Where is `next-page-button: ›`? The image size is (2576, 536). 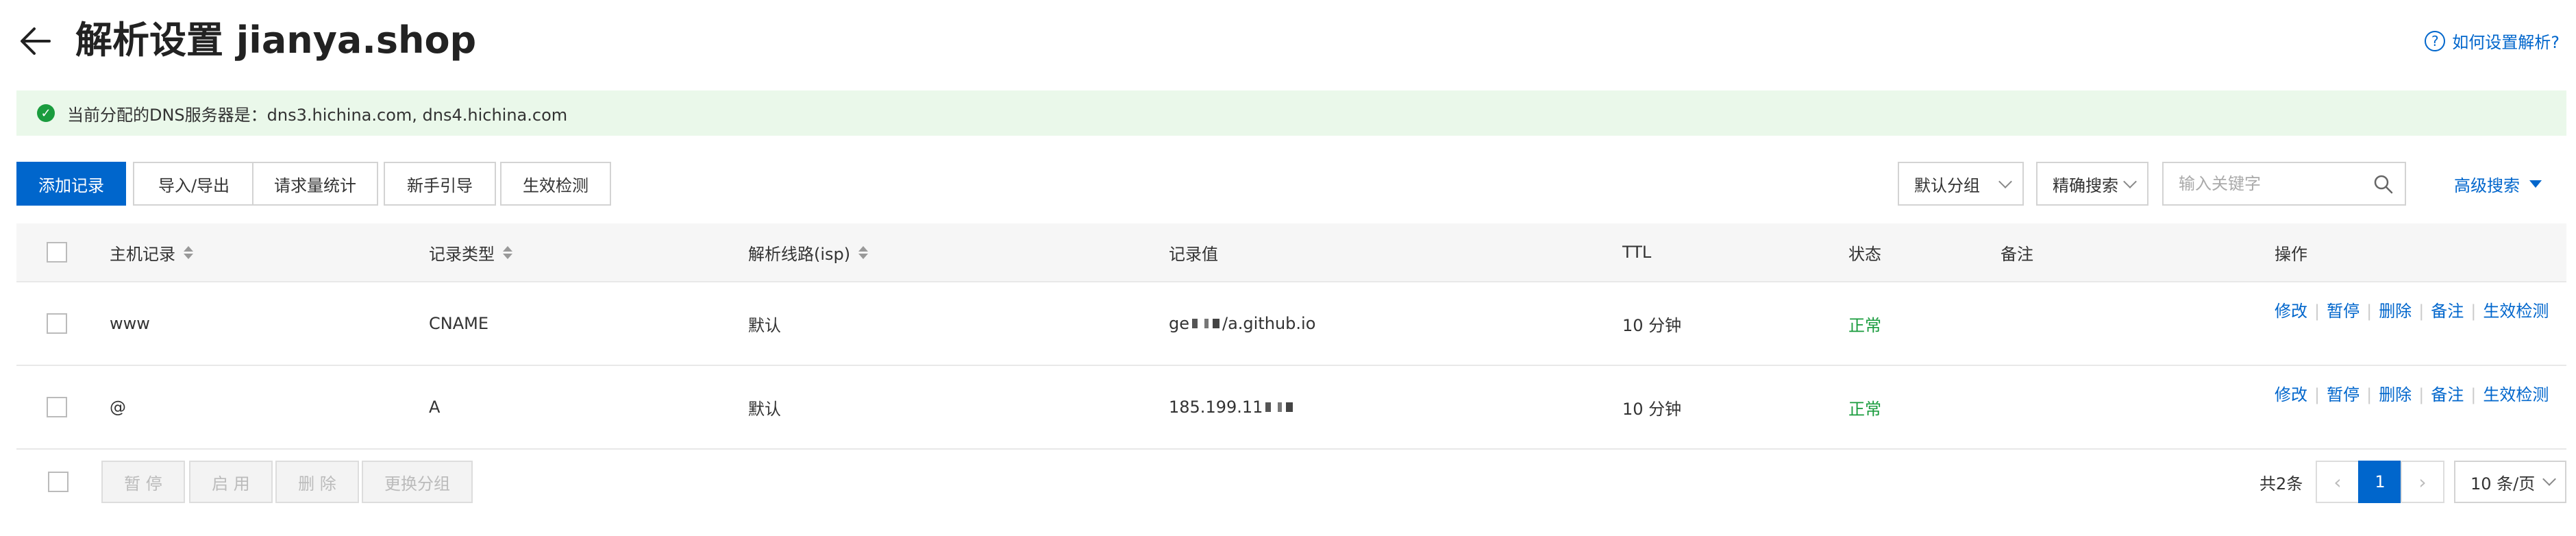
next-page-button: › is located at coordinates (2422, 482).